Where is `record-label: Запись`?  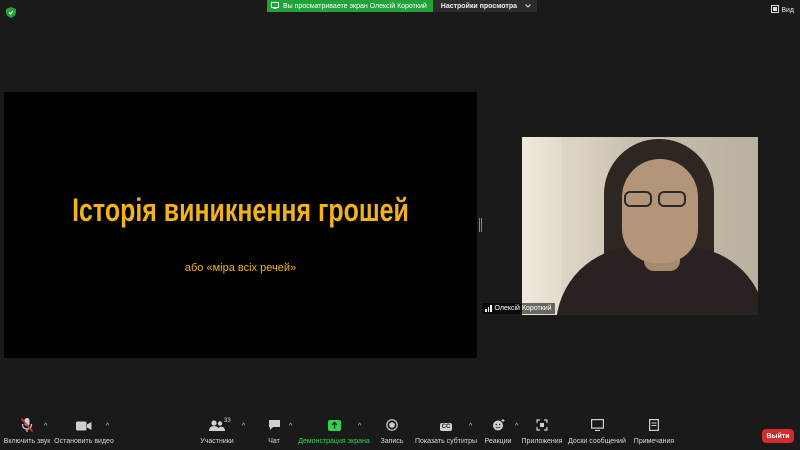 record-label: Запись is located at coordinates (392, 441).